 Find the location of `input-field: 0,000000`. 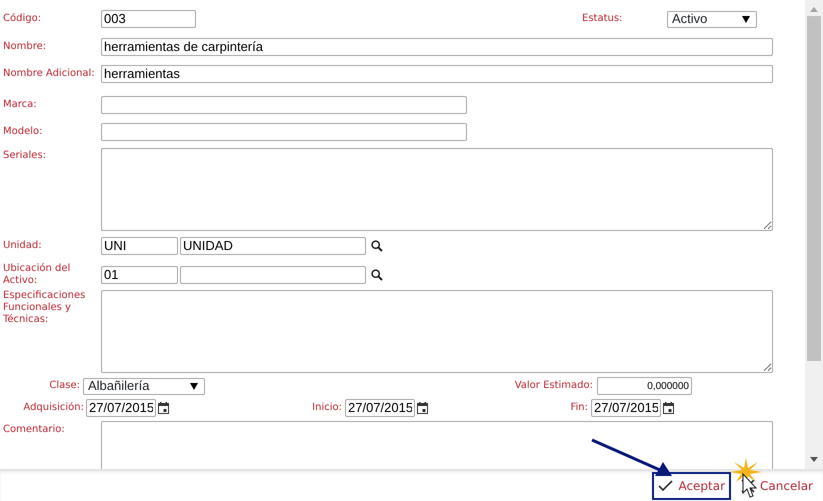

input-field: 0,000000 is located at coordinates (644, 386).